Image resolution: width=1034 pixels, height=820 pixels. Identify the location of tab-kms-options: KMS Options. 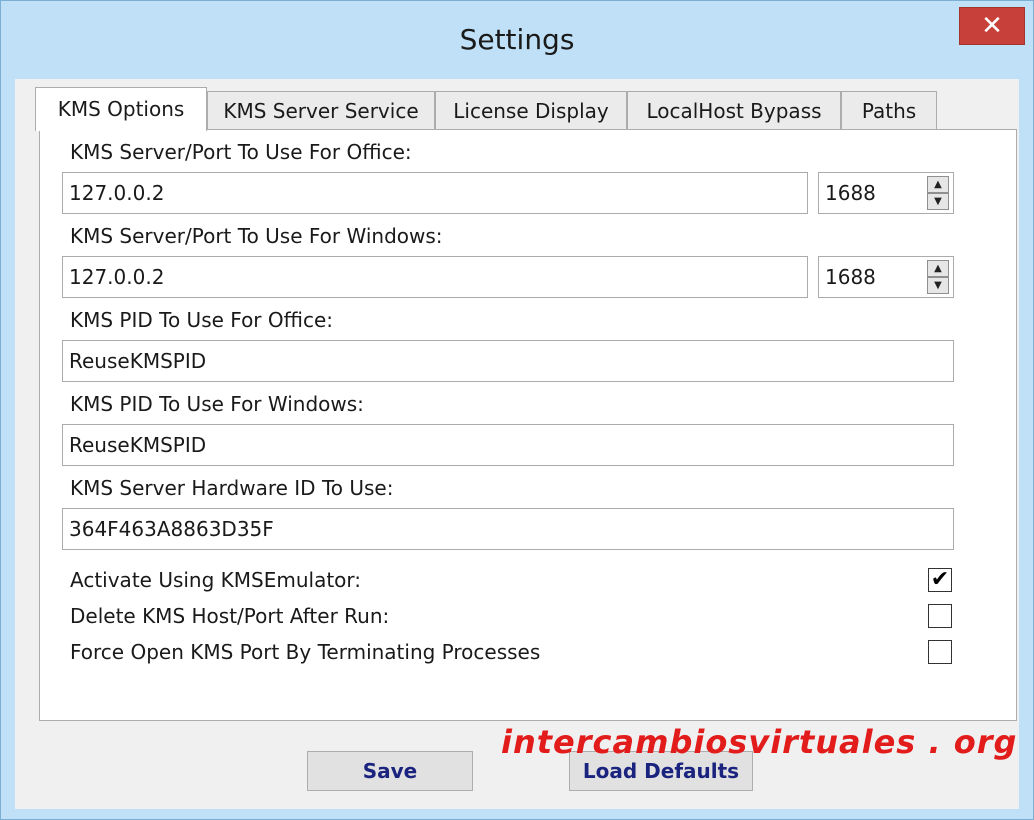
(121, 109).